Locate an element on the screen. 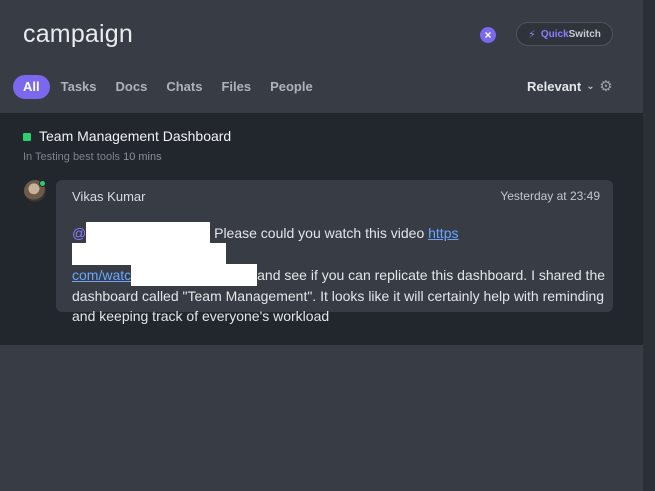 This screenshot has width=655, height=491. tab-chats: Chats is located at coordinates (184, 87).